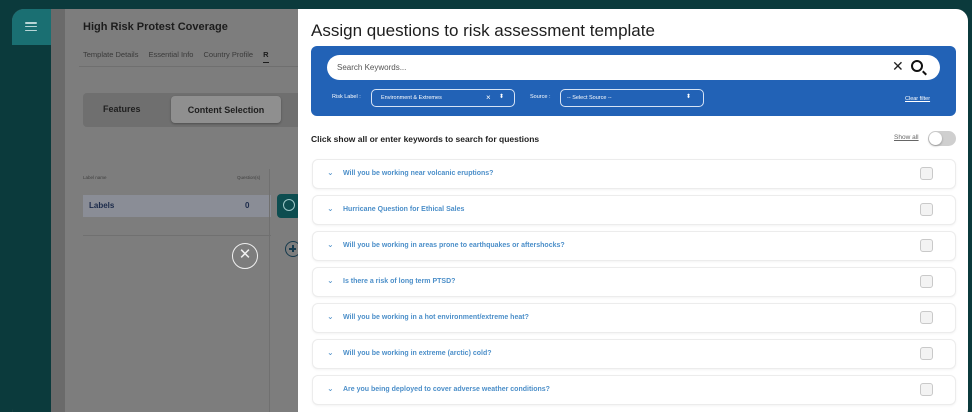 The width and height of the screenshot is (972, 412). Describe the element at coordinates (906, 137) in the screenshot. I see `show-all-label: Show all` at that location.